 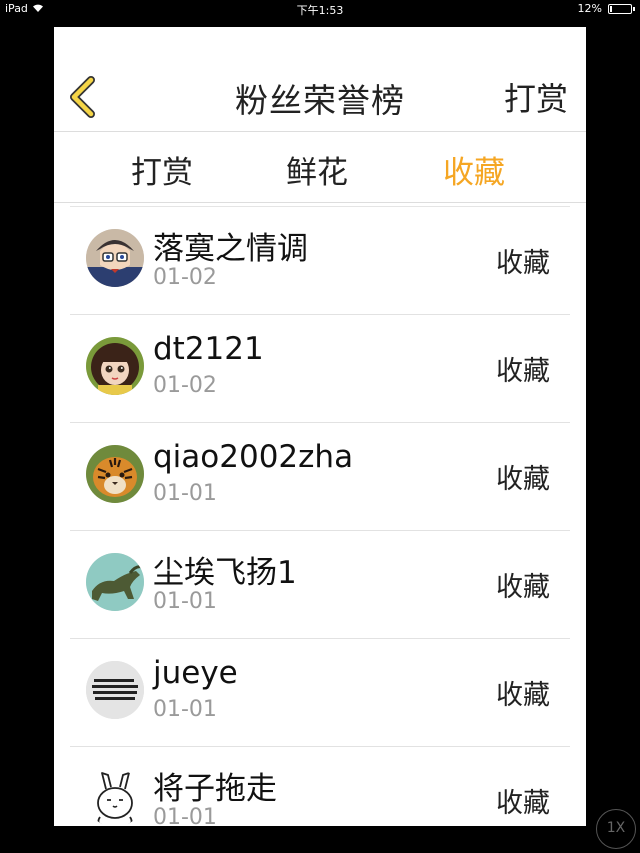 What do you see at coordinates (115, 258) in the screenshot?
I see `anime-boy-avatar` at bounding box center [115, 258].